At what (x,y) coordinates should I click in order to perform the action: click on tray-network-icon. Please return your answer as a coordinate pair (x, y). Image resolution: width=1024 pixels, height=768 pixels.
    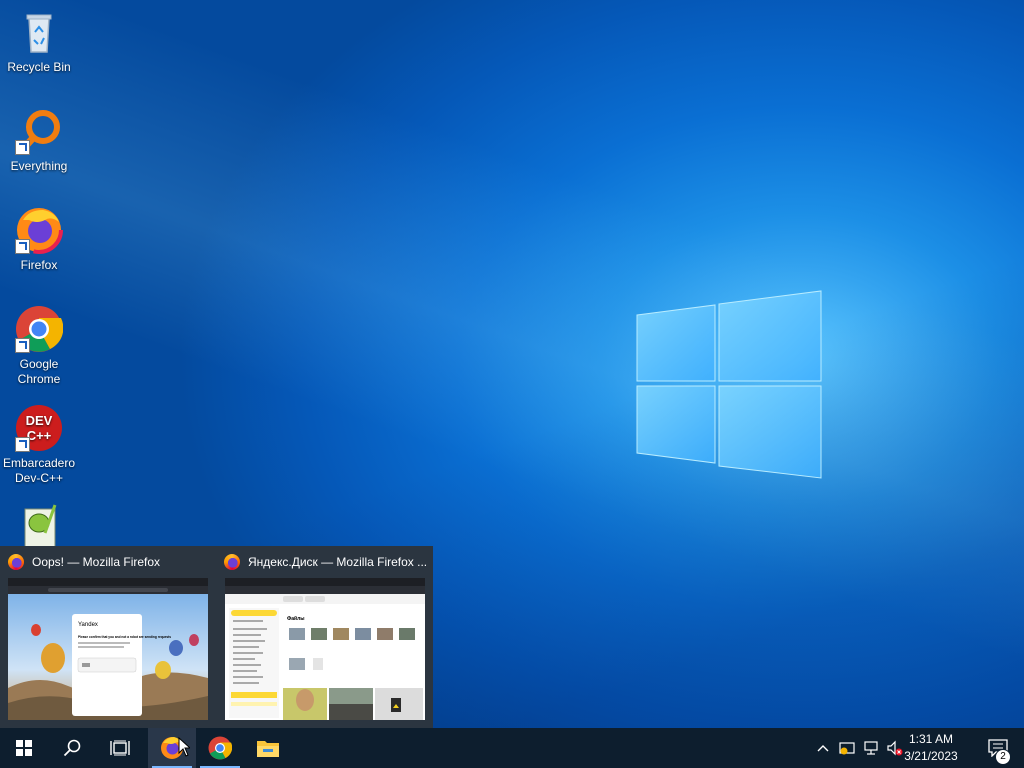
    Looking at the image, I should click on (871, 748).